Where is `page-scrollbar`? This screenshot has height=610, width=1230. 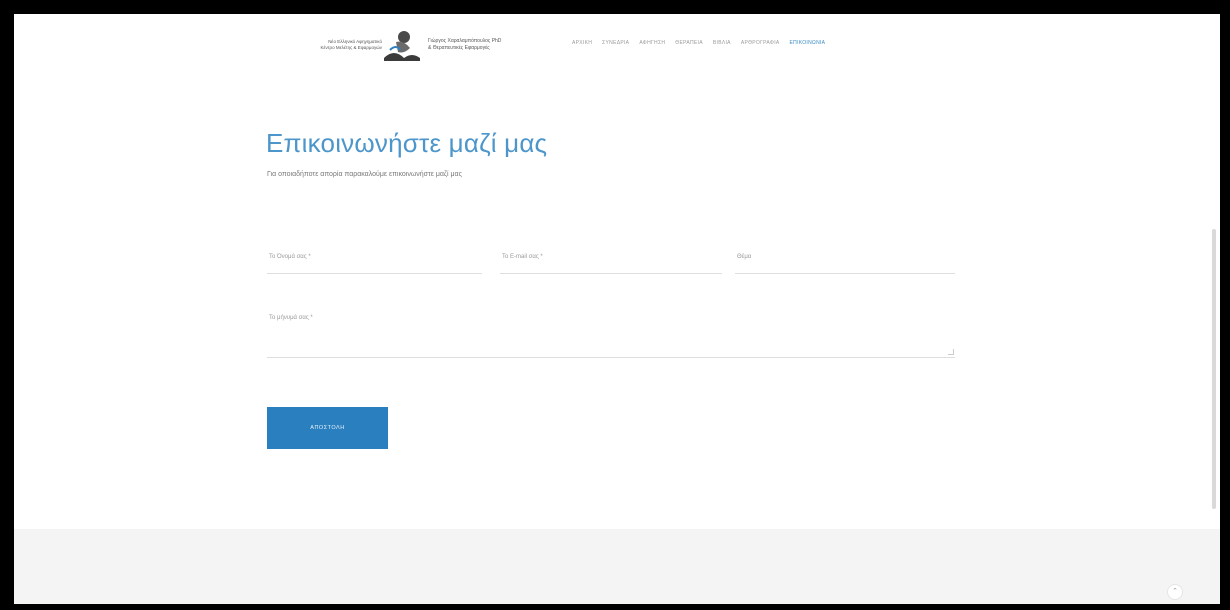
page-scrollbar is located at coordinates (1214, 369).